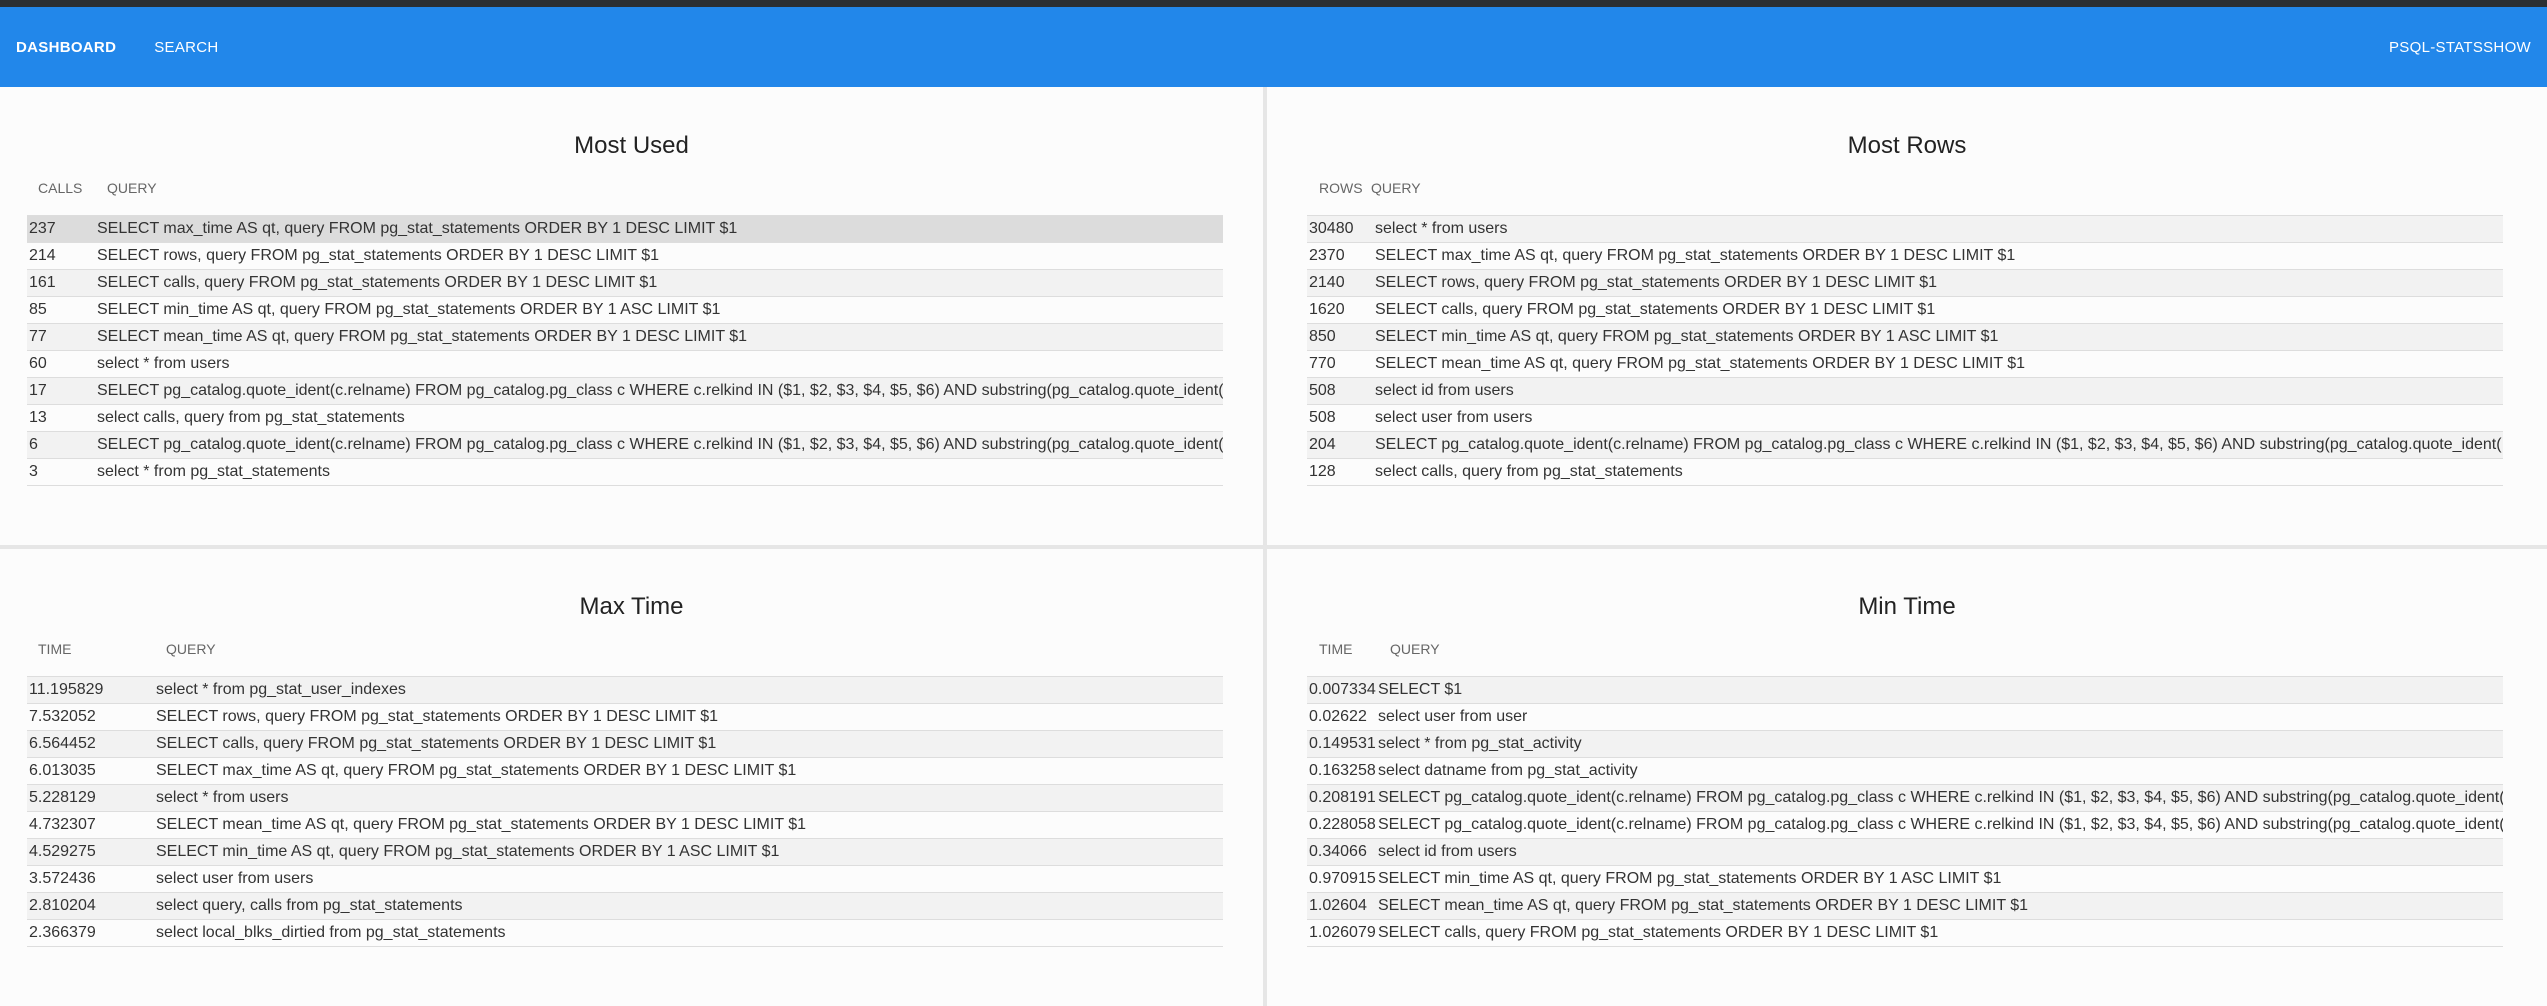 This screenshot has height=1006, width=2547. What do you see at coordinates (1322, 471) in the screenshot?
I see `row-value: 128` at bounding box center [1322, 471].